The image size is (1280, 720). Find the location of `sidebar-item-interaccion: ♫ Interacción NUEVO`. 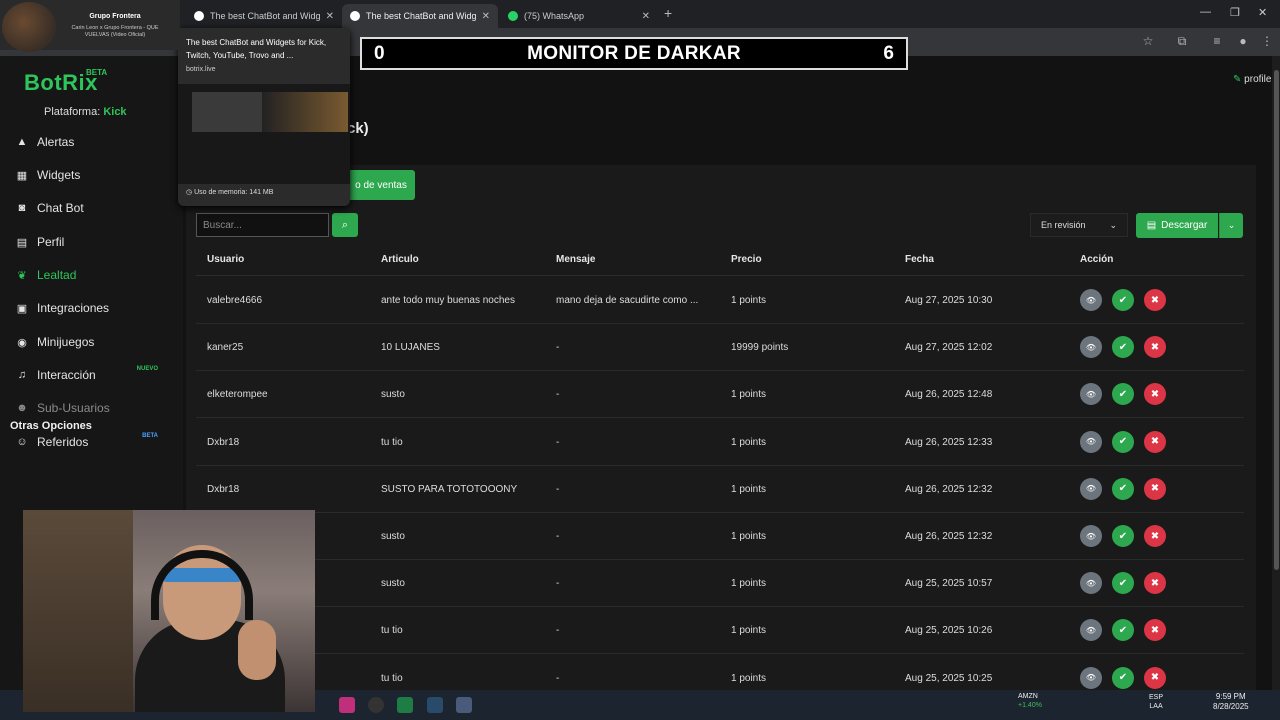

sidebar-item-interaccion: ♫ Interacción NUEVO is located at coordinates (94, 375).